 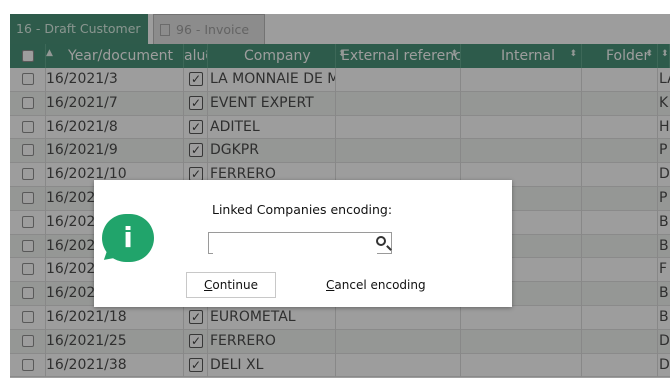 I want to click on company-search-input, so click(x=295, y=244).